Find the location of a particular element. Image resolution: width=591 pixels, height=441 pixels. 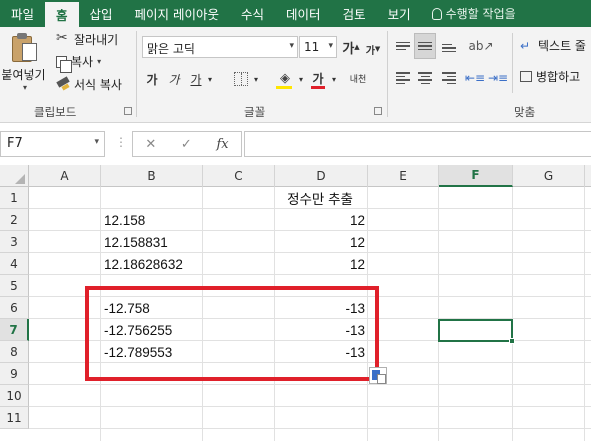

fill-color-button: ◈ is located at coordinates (285, 78).